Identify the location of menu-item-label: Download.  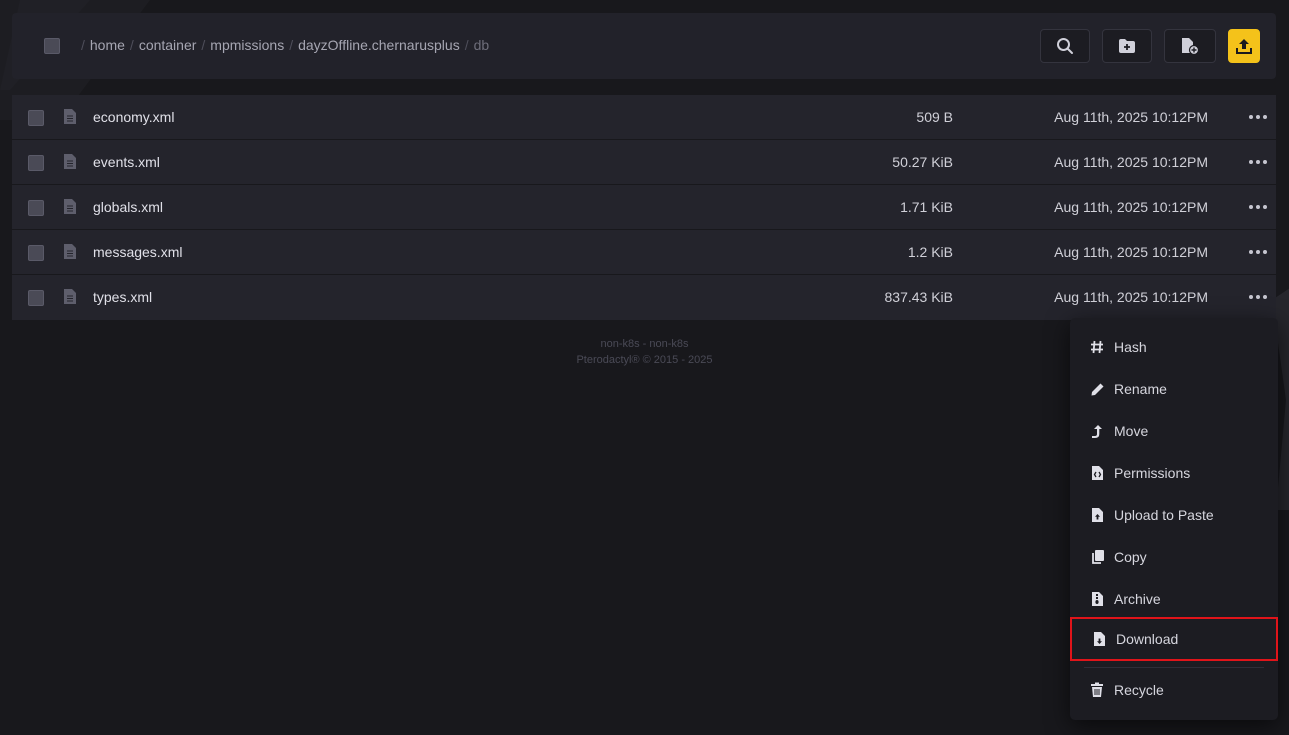
(1147, 639).